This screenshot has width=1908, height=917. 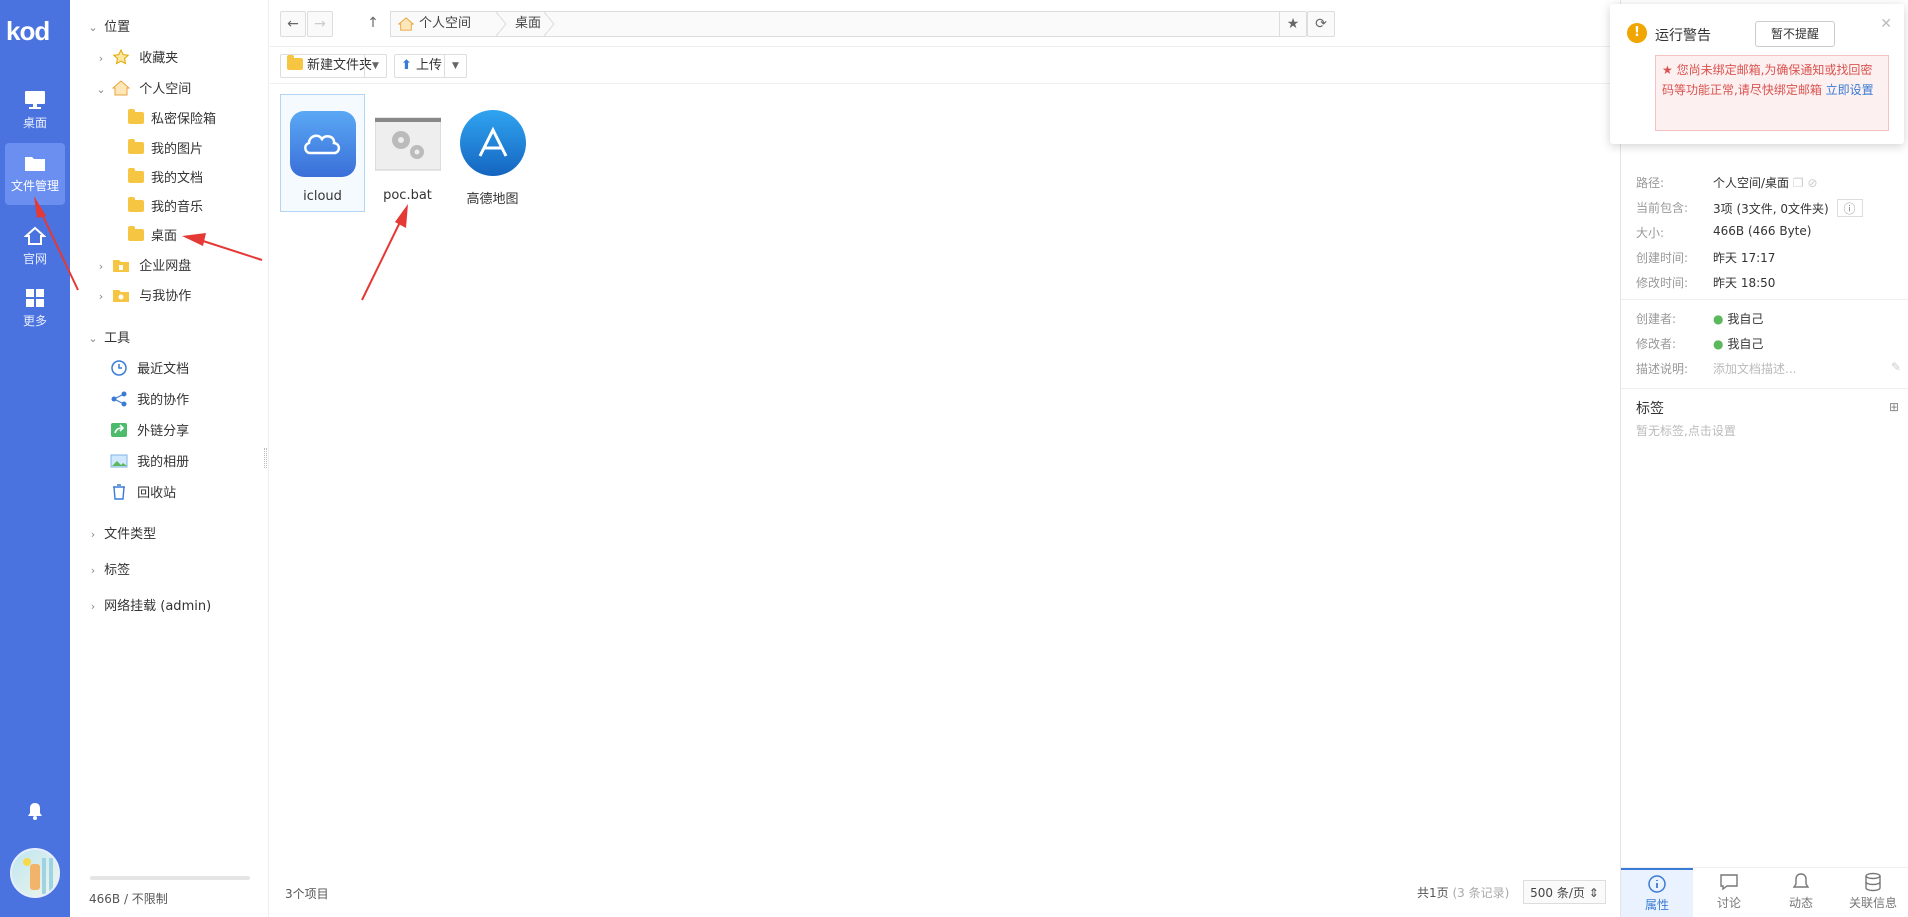 I want to click on tree-favorites-label: 收藏夹, so click(x=159, y=58).